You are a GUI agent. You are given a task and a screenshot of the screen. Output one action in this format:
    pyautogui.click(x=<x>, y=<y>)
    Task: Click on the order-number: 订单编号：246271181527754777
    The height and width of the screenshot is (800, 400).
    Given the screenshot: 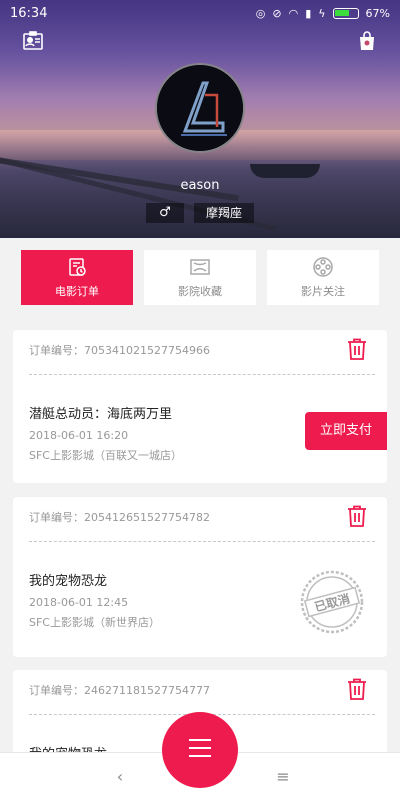 What is the action you would take?
    pyautogui.click(x=119, y=690)
    